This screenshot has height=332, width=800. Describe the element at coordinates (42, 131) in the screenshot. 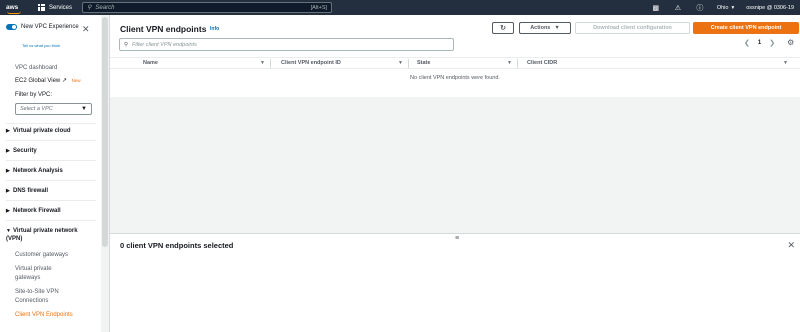

I see `section-label: Virtual private cloud` at that location.